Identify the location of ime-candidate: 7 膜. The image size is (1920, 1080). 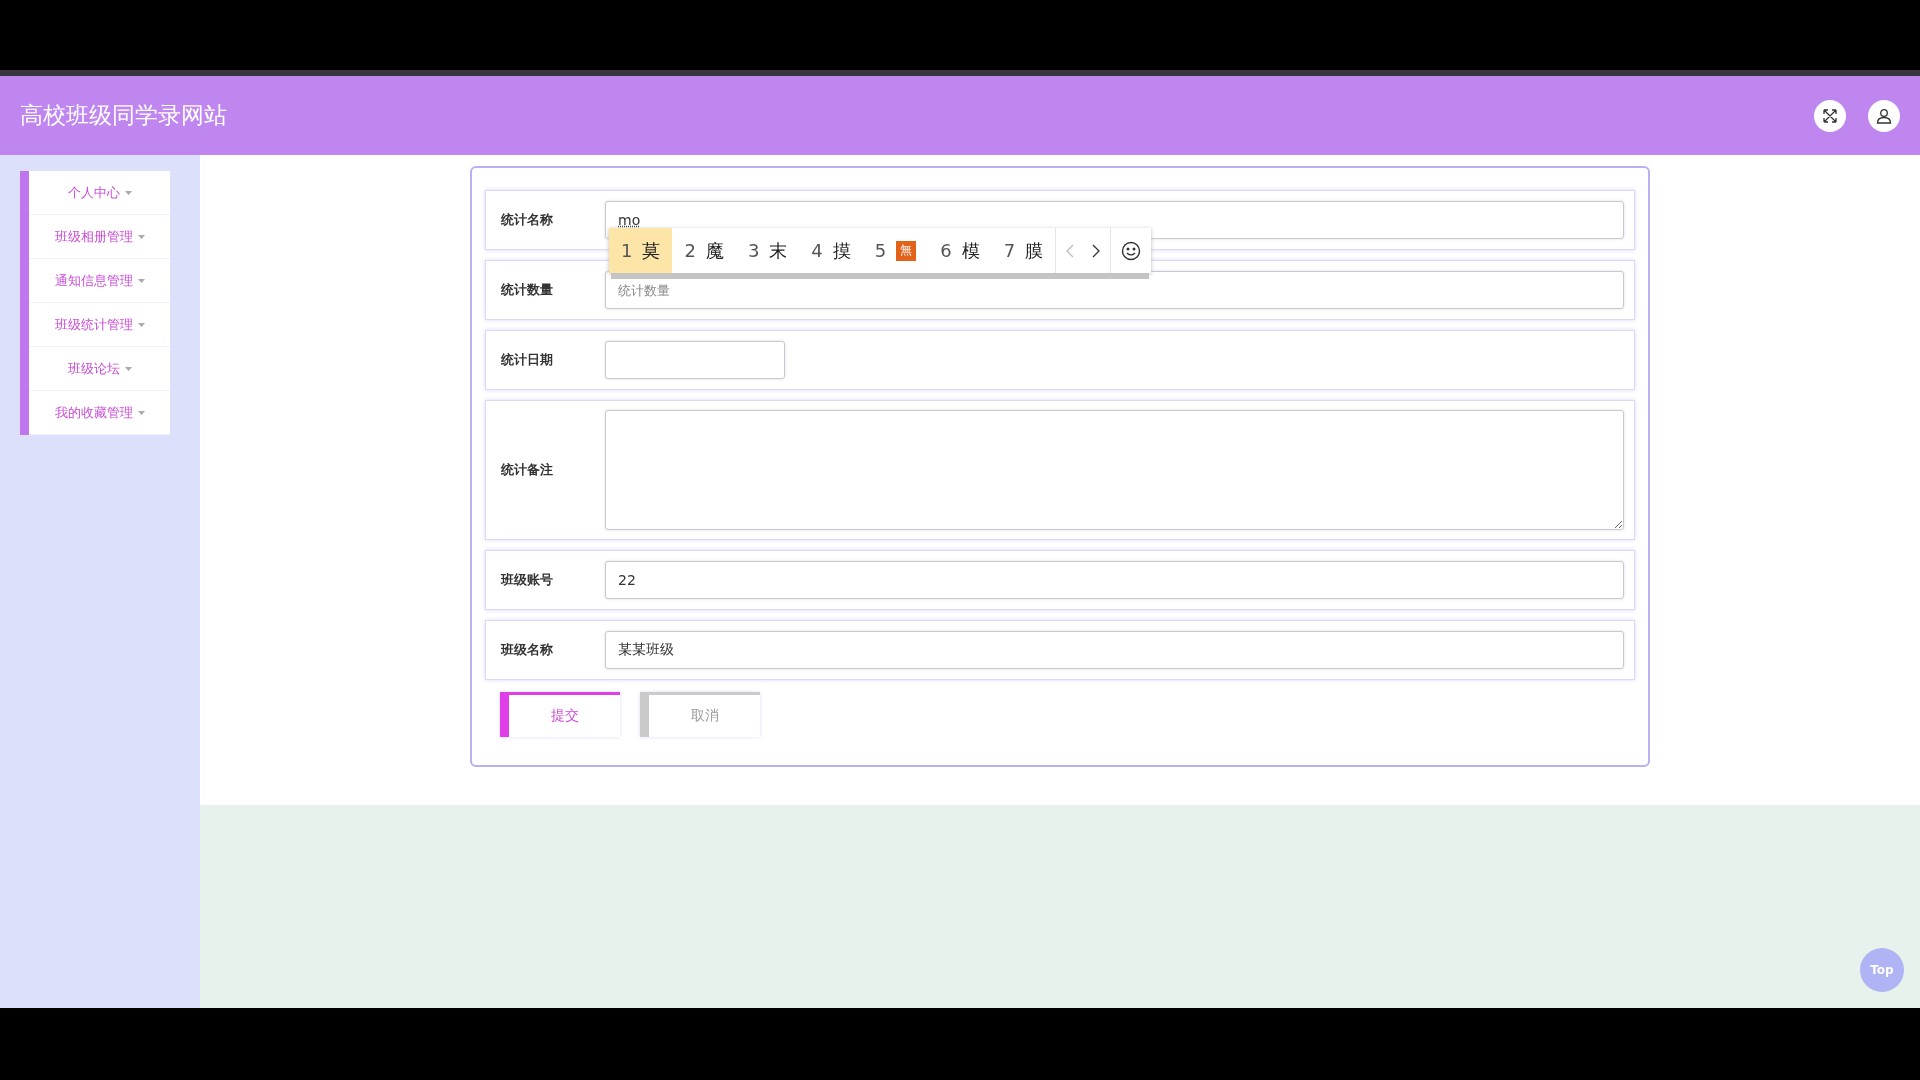
(1023, 250).